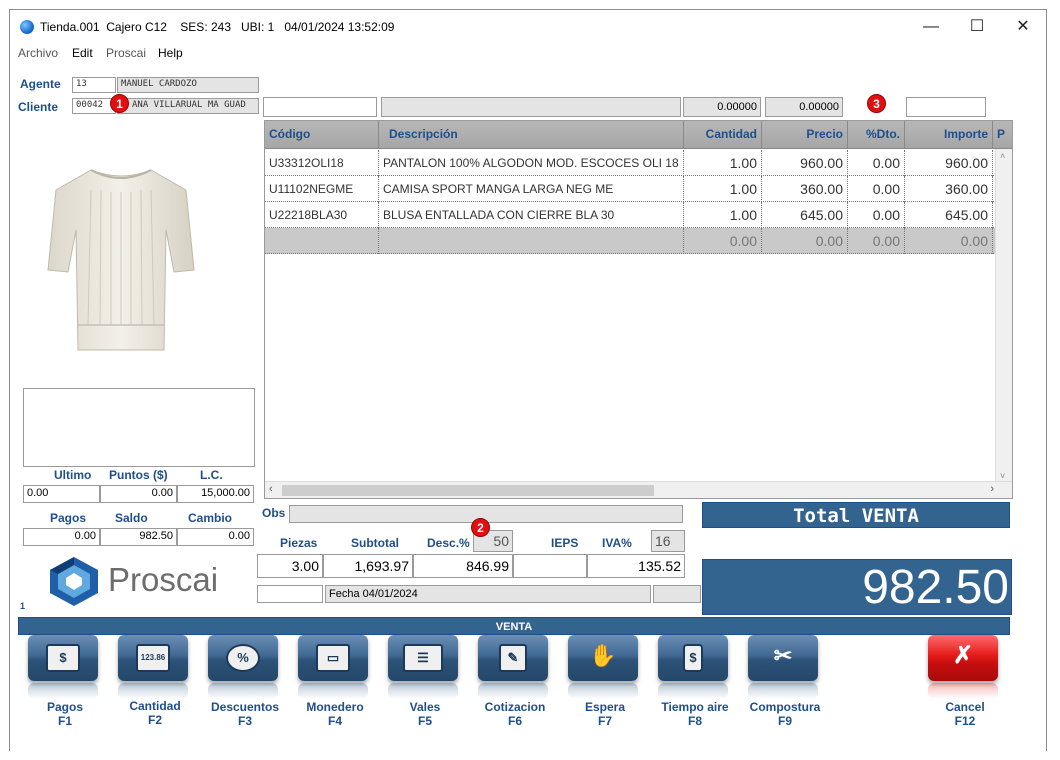 The image size is (1060, 760). I want to click on menu-archivo: Archivo, so click(38, 53).